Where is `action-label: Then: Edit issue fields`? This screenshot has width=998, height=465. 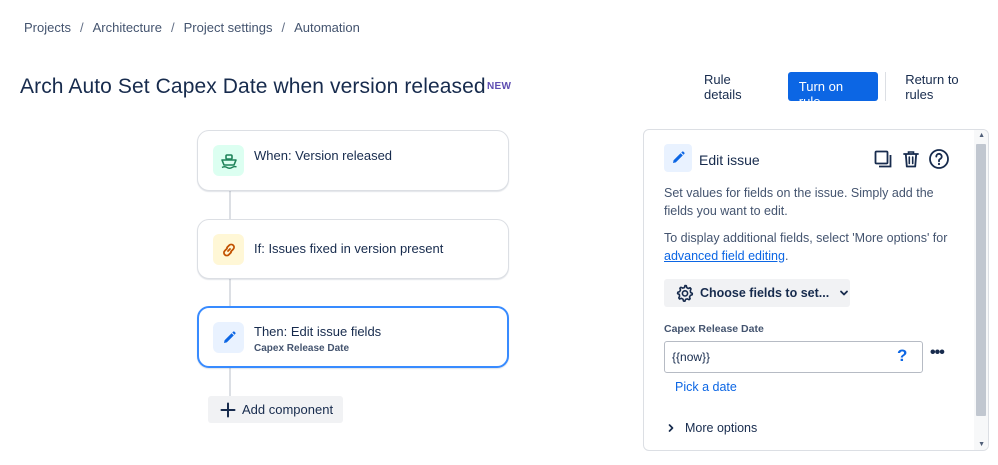
action-label: Then: Edit issue fields is located at coordinates (318, 331).